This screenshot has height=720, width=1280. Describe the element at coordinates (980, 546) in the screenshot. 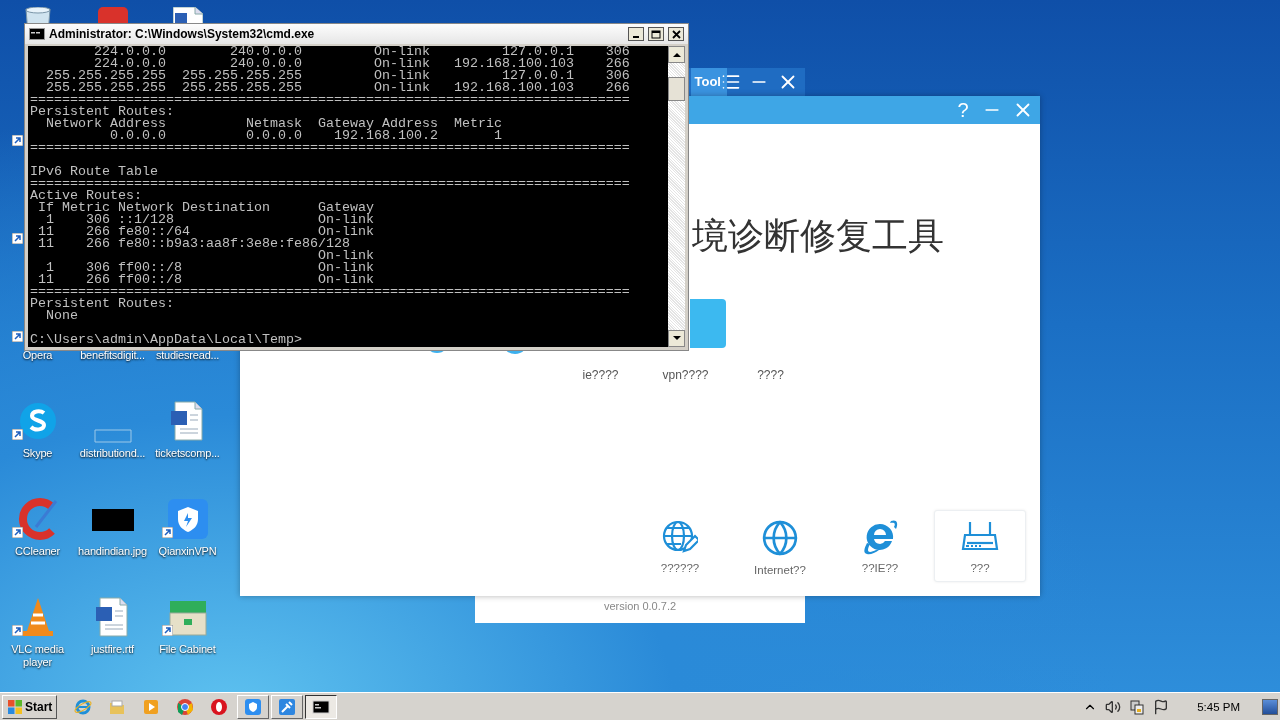

I see `tool-button: ???` at that location.